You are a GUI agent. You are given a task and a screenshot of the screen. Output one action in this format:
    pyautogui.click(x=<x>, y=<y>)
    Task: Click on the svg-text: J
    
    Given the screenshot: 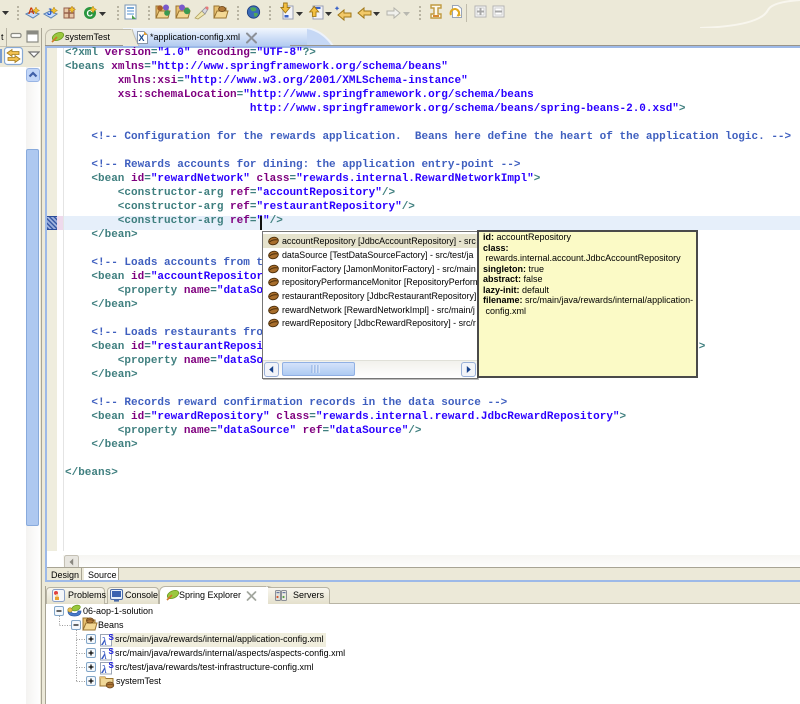 What is the action you would take?
    pyautogui.click(x=49, y=12)
    